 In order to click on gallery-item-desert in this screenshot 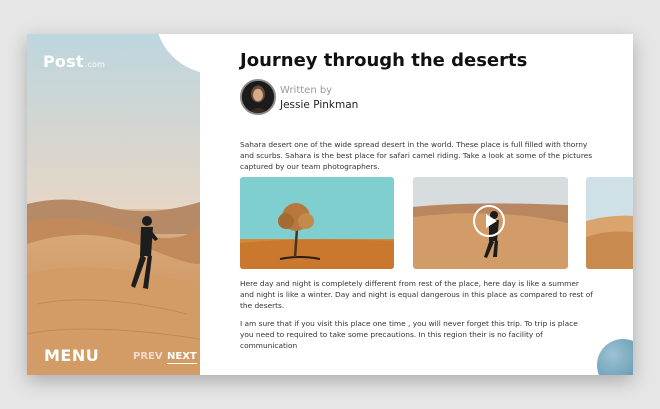, I will do `click(609, 223)`.